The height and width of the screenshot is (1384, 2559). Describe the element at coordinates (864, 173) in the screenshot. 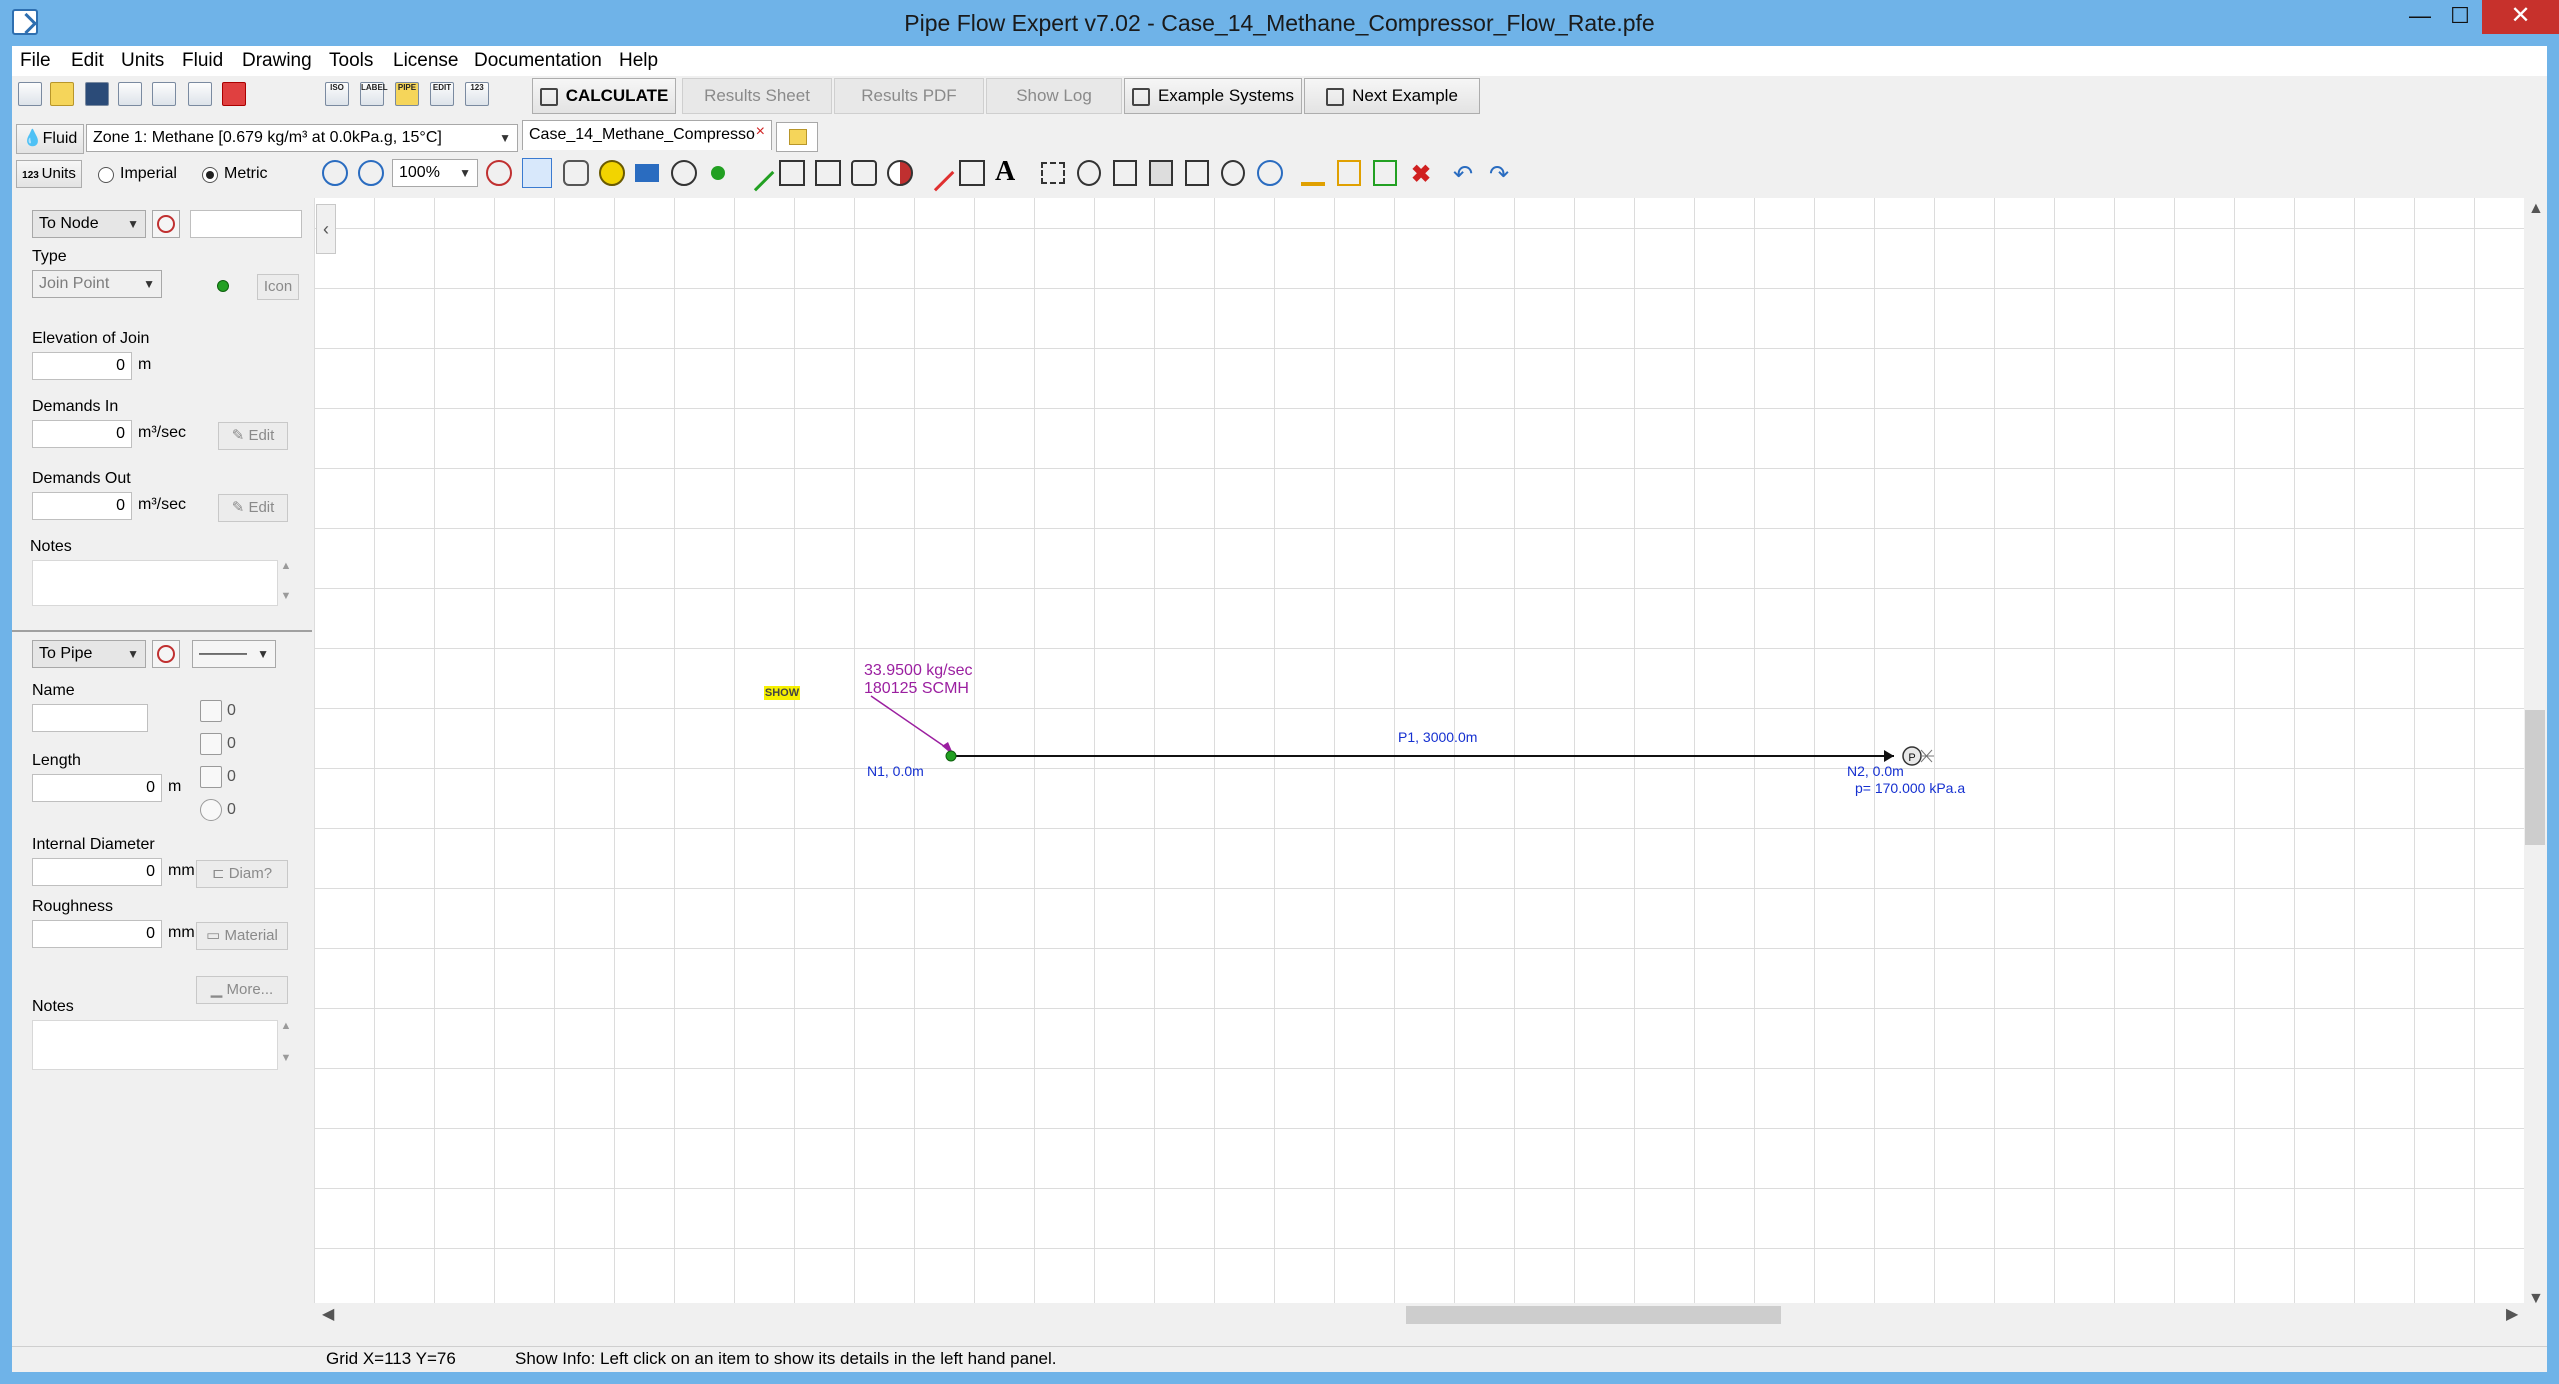

I see `component-icon` at that location.